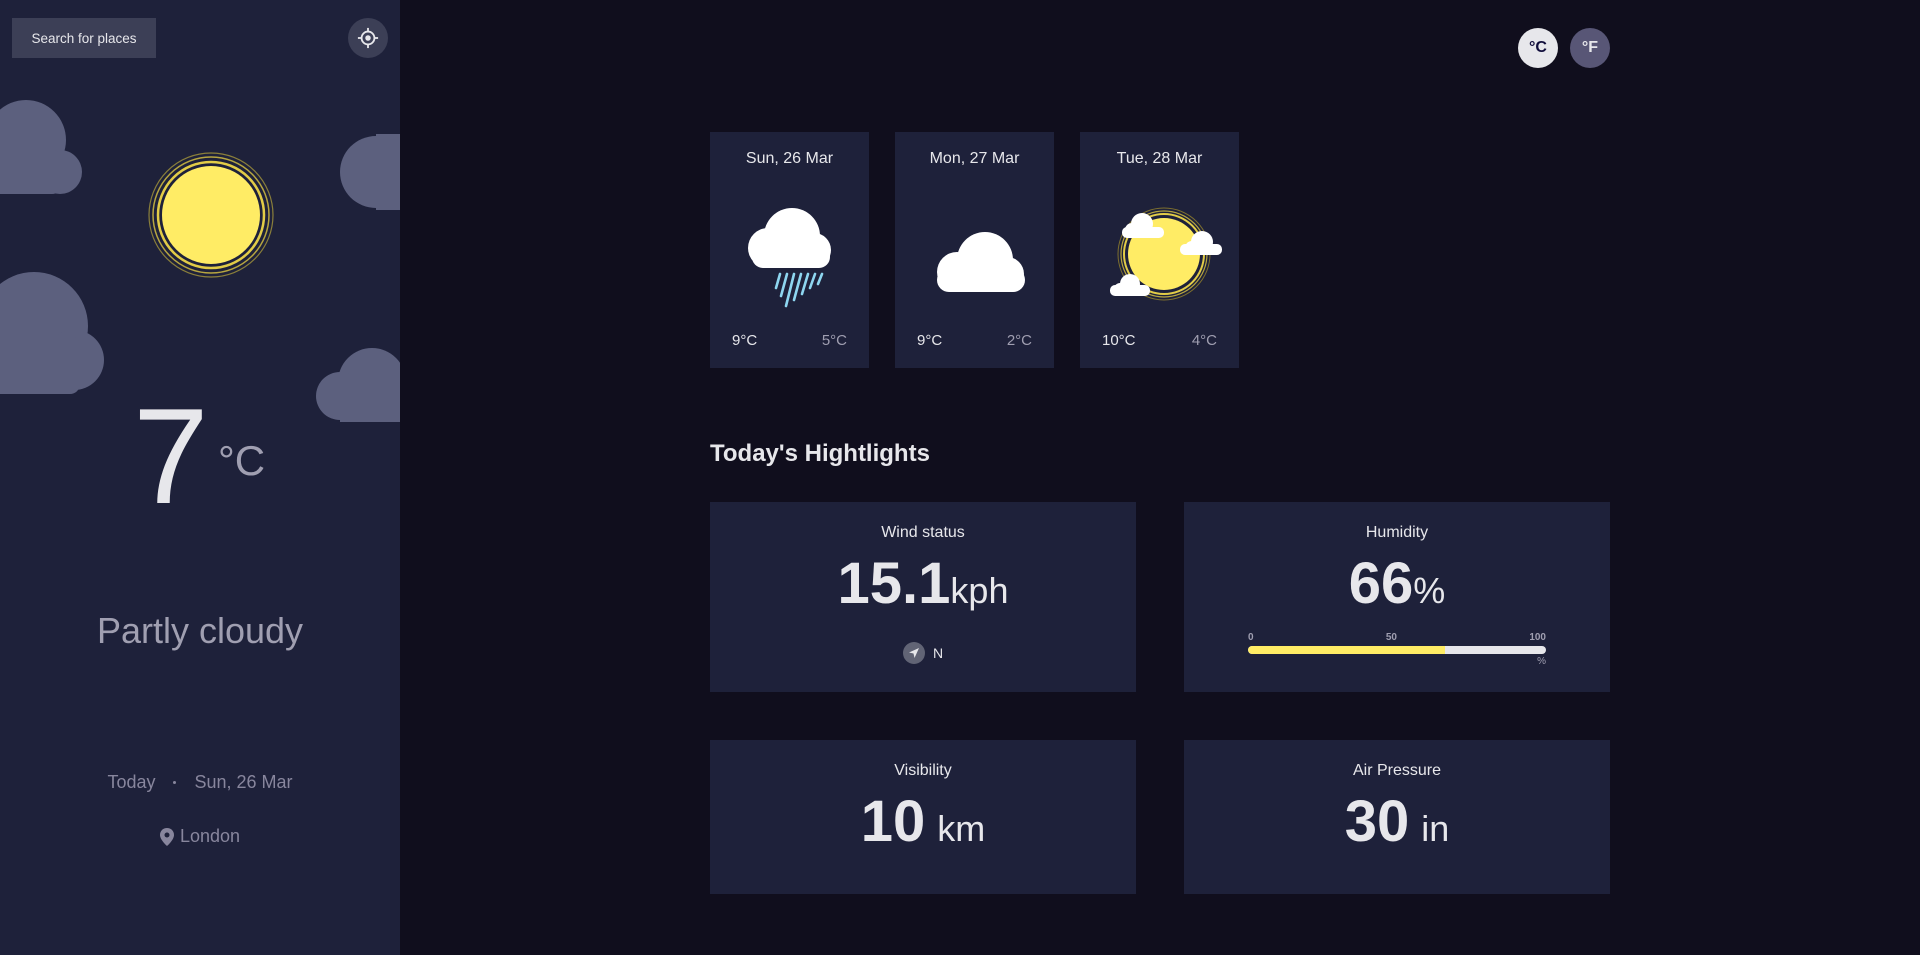 The width and height of the screenshot is (1920, 955). What do you see at coordinates (1429, 590) in the screenshot?
I see `humidity-unit: %` at bounding box center [1429, 590].